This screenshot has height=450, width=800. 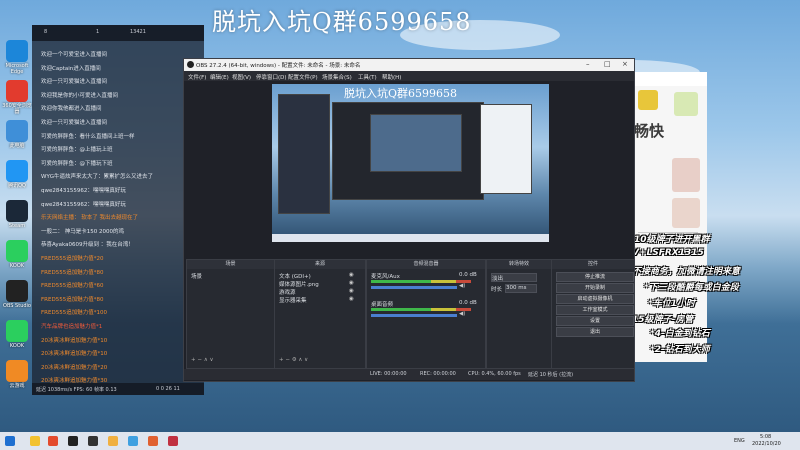 What do you see at coordinates (287, 292) in the screenshot?
I see `source-item: 游戏源` at bounding box center [287, 292].